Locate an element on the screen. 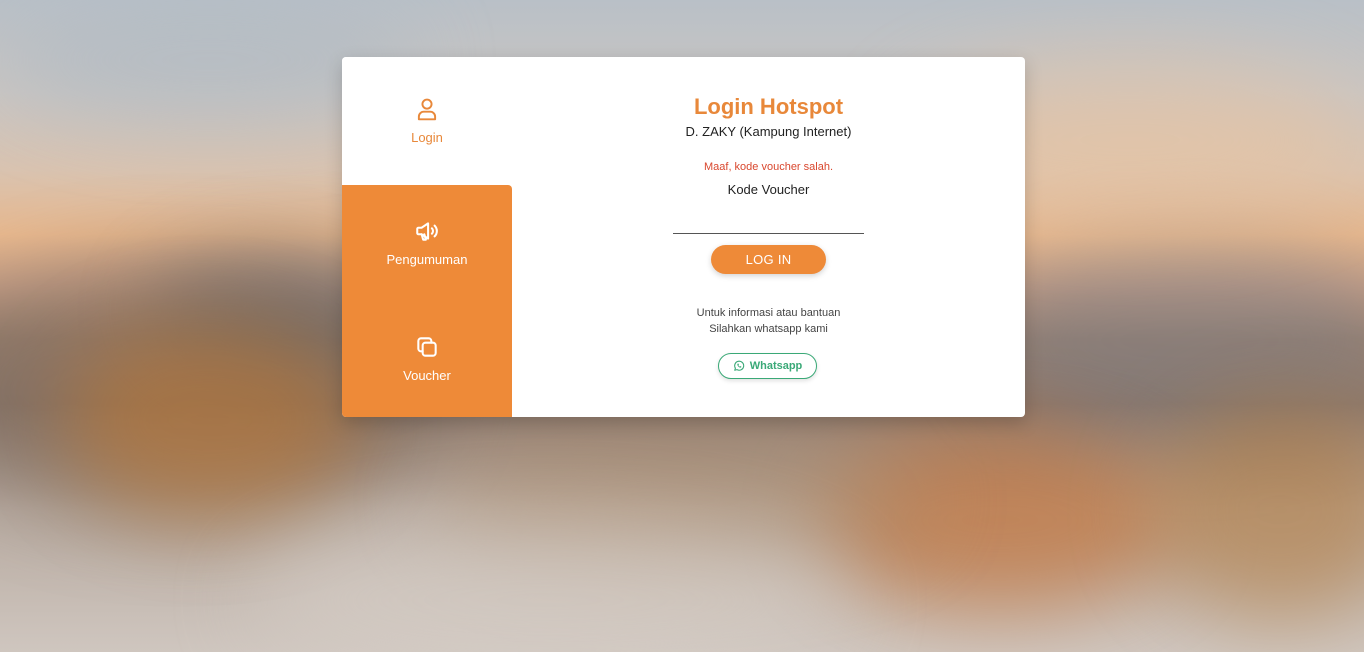 The height and width of the screenshot is (652, 1364). whatsapp-icon is located at coordinates (738, 365).